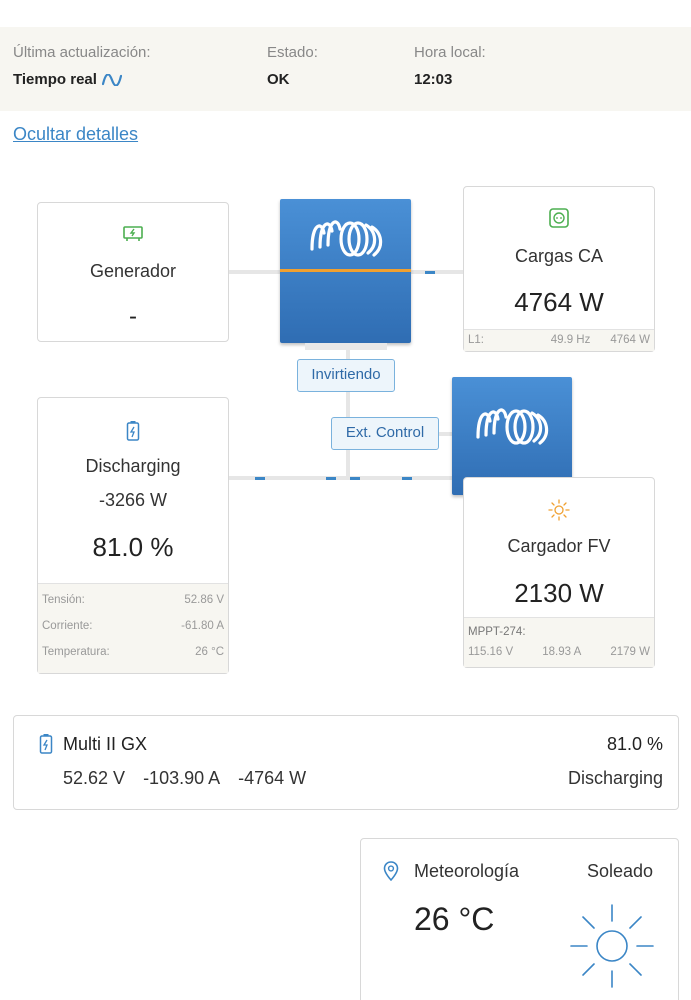  I want to click on realtime-wave-icon, so click(111, 79).